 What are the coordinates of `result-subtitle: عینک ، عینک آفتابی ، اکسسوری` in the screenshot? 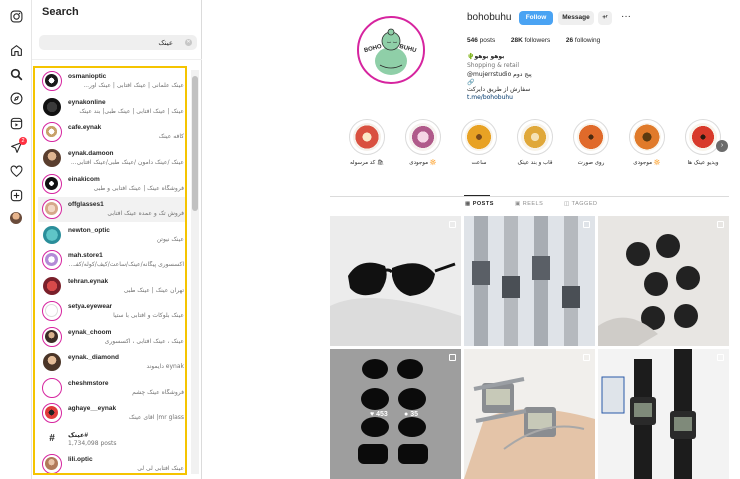 It's located at (144, 341).